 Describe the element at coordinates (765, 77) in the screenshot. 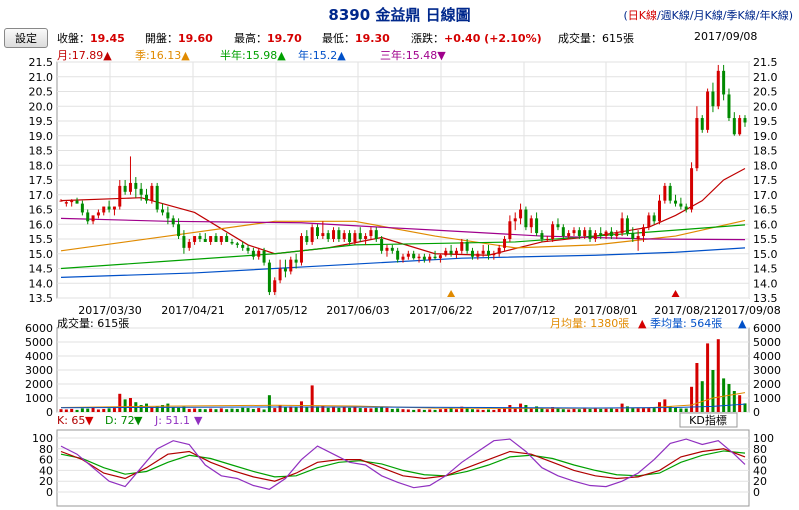

I see `price-tick-right: 21.0` at that location.